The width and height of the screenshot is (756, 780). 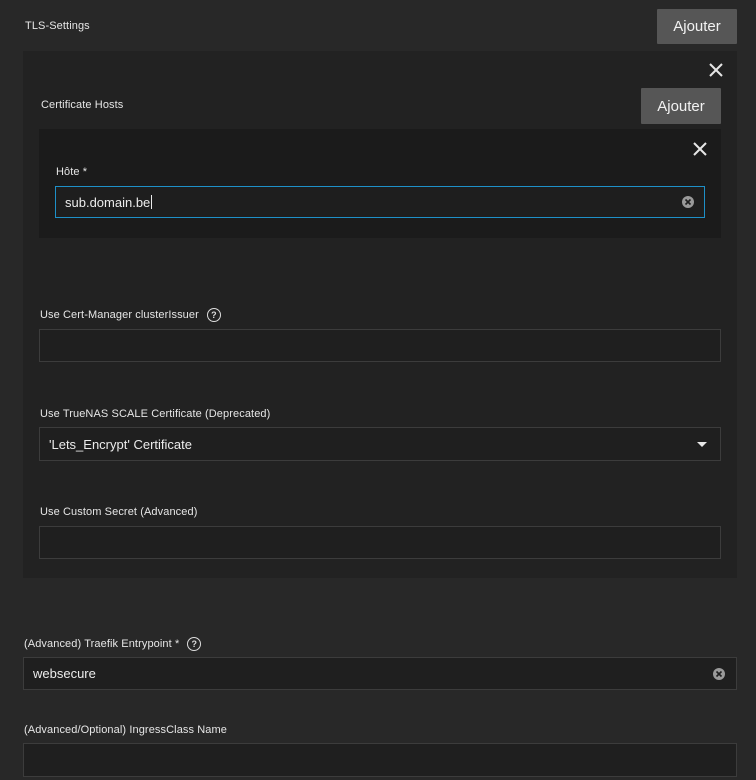 I want to click on text-cursor, so click(x=152, y=202).